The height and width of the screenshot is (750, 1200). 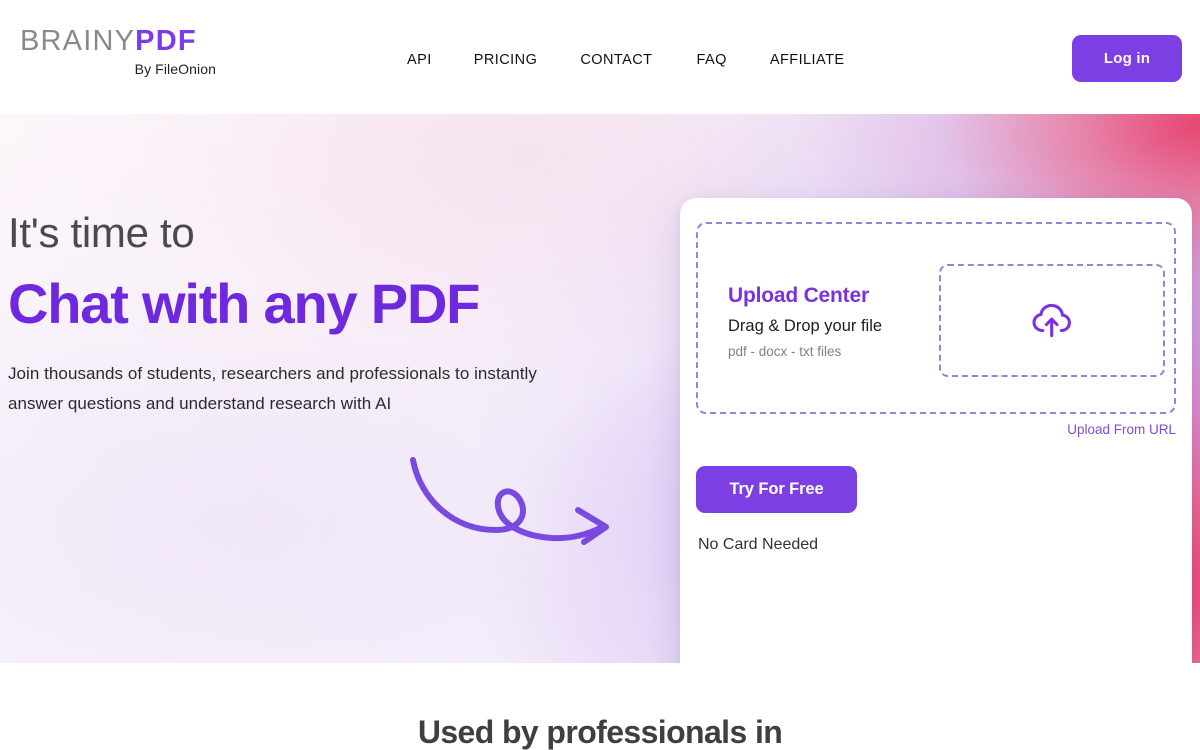 What do you see at coordinates (711, 60) in the screenshot?
I see `nav-item-faq: FAQ` at bounding box center [711, 60].